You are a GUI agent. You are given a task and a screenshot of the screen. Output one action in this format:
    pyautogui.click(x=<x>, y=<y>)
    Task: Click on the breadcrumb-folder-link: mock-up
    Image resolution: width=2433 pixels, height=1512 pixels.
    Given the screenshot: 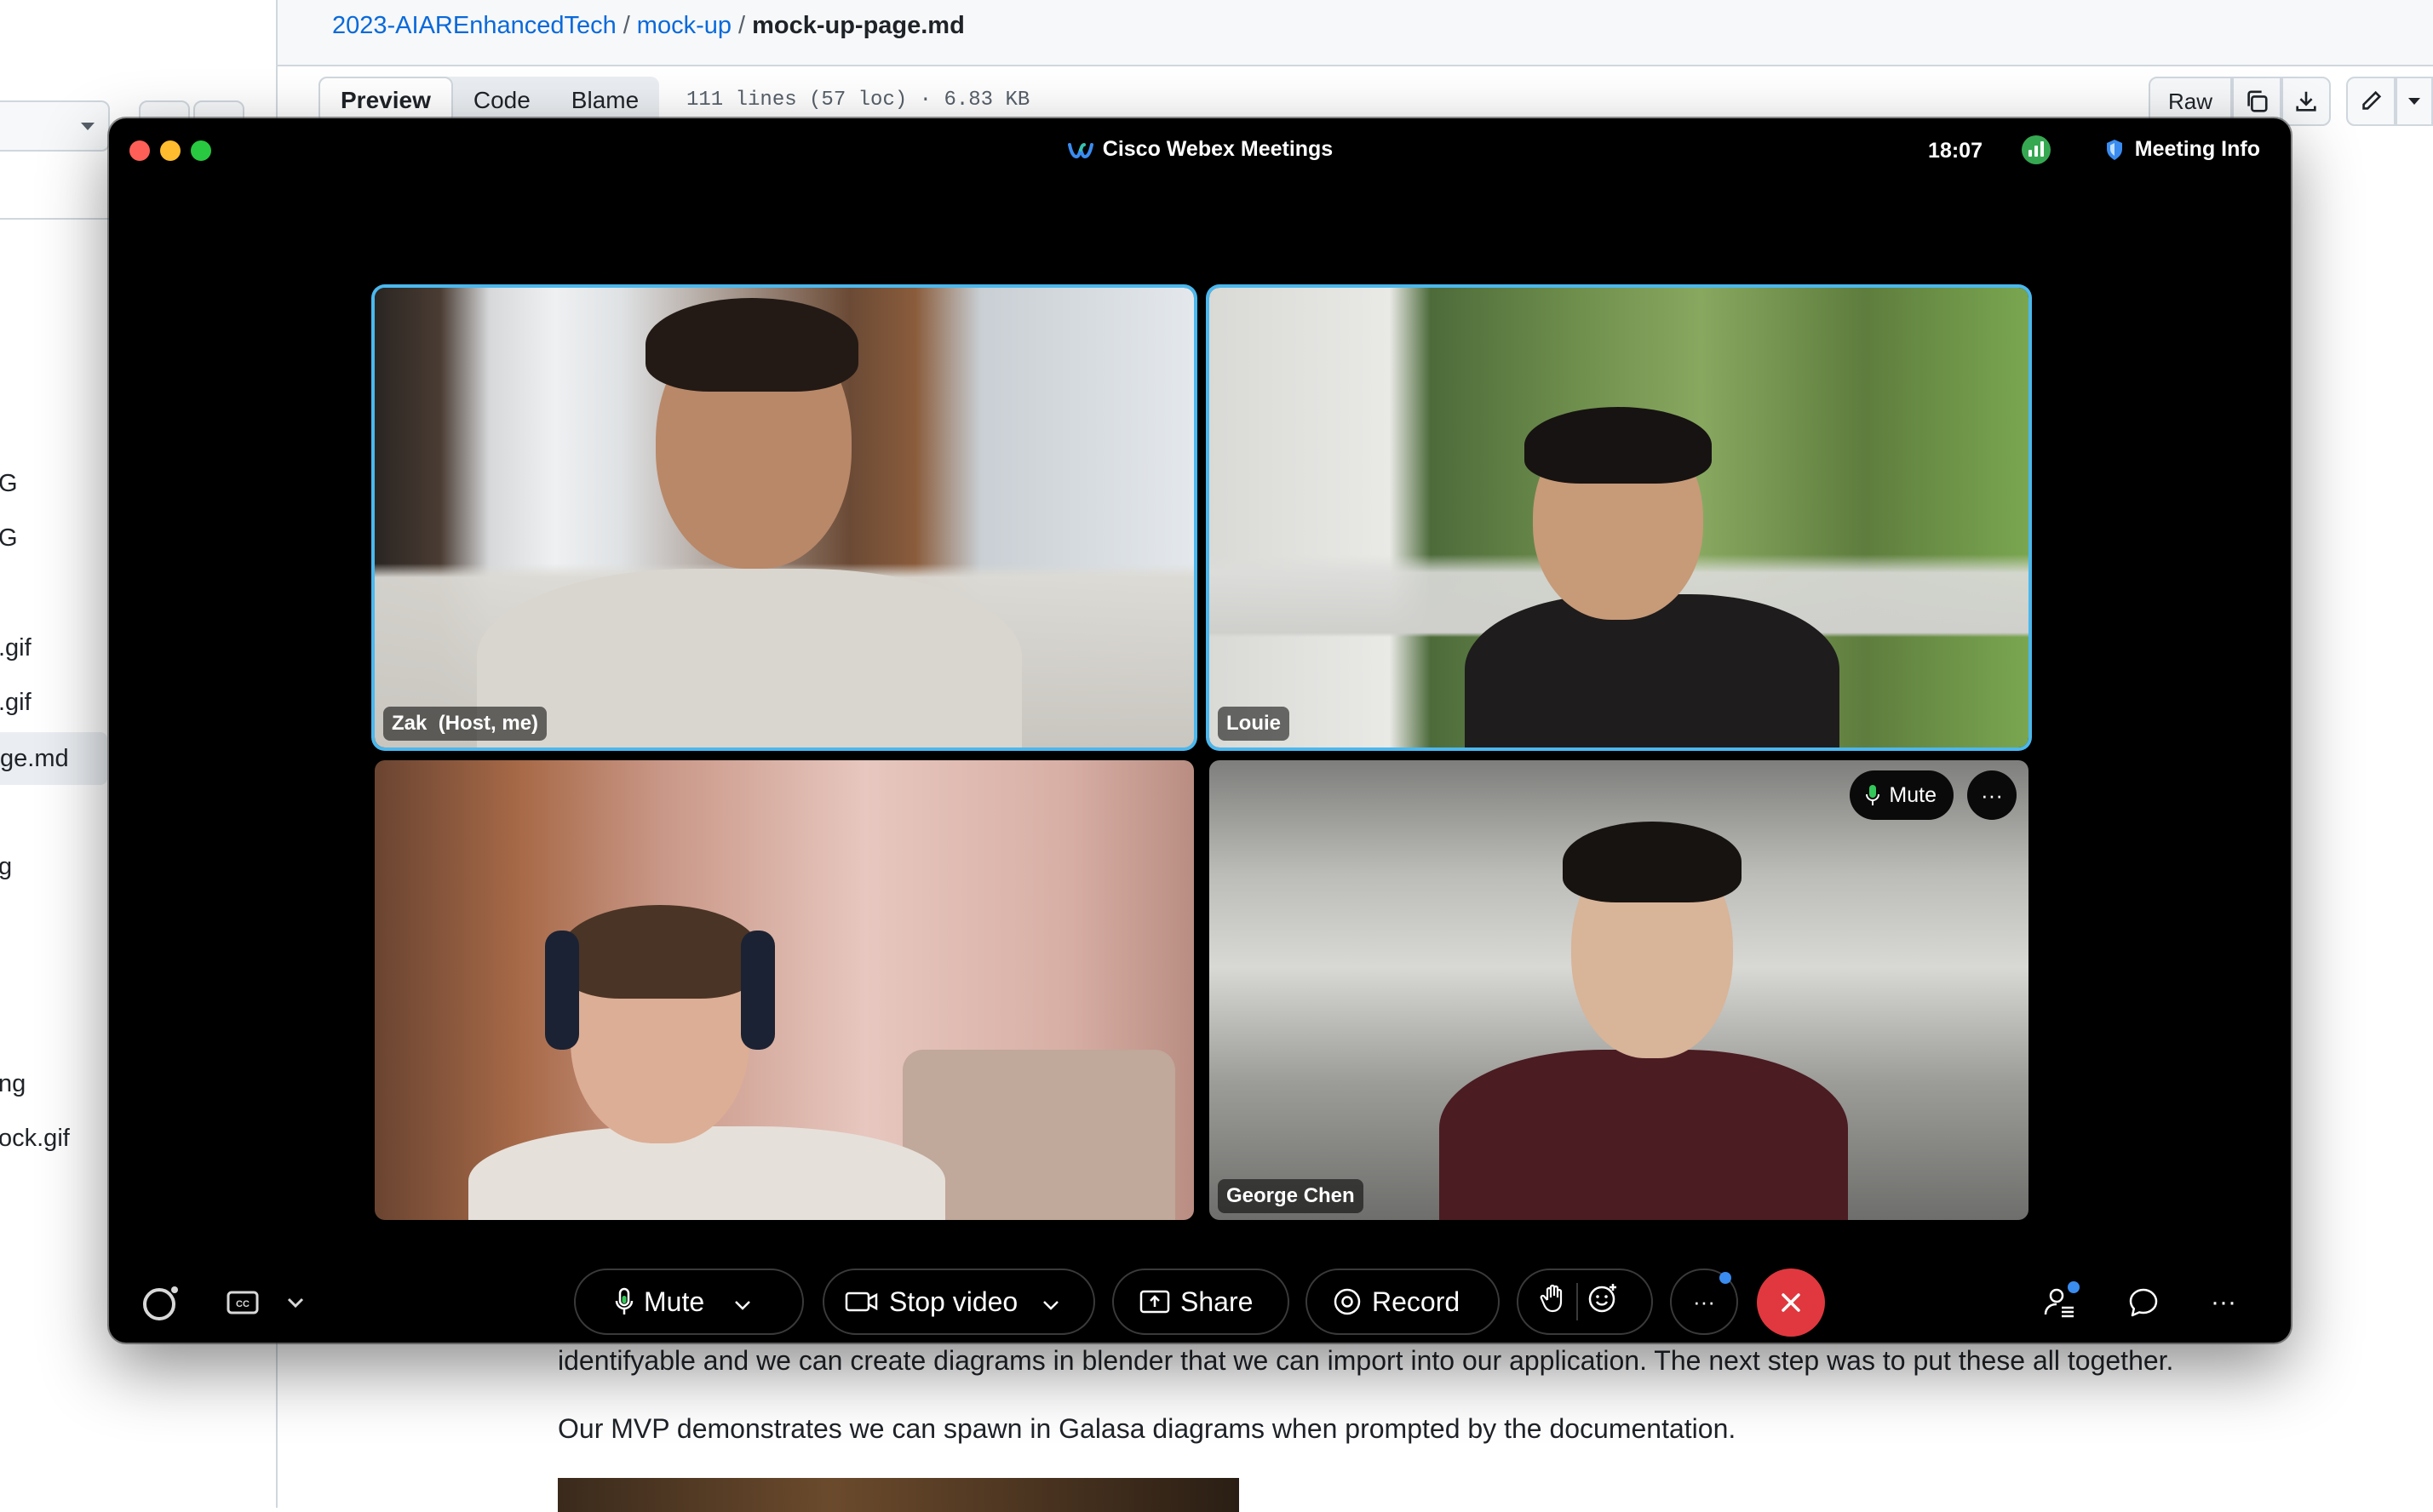 What is the action you would take?
    pyautogui.click(x=684, y=25)
    